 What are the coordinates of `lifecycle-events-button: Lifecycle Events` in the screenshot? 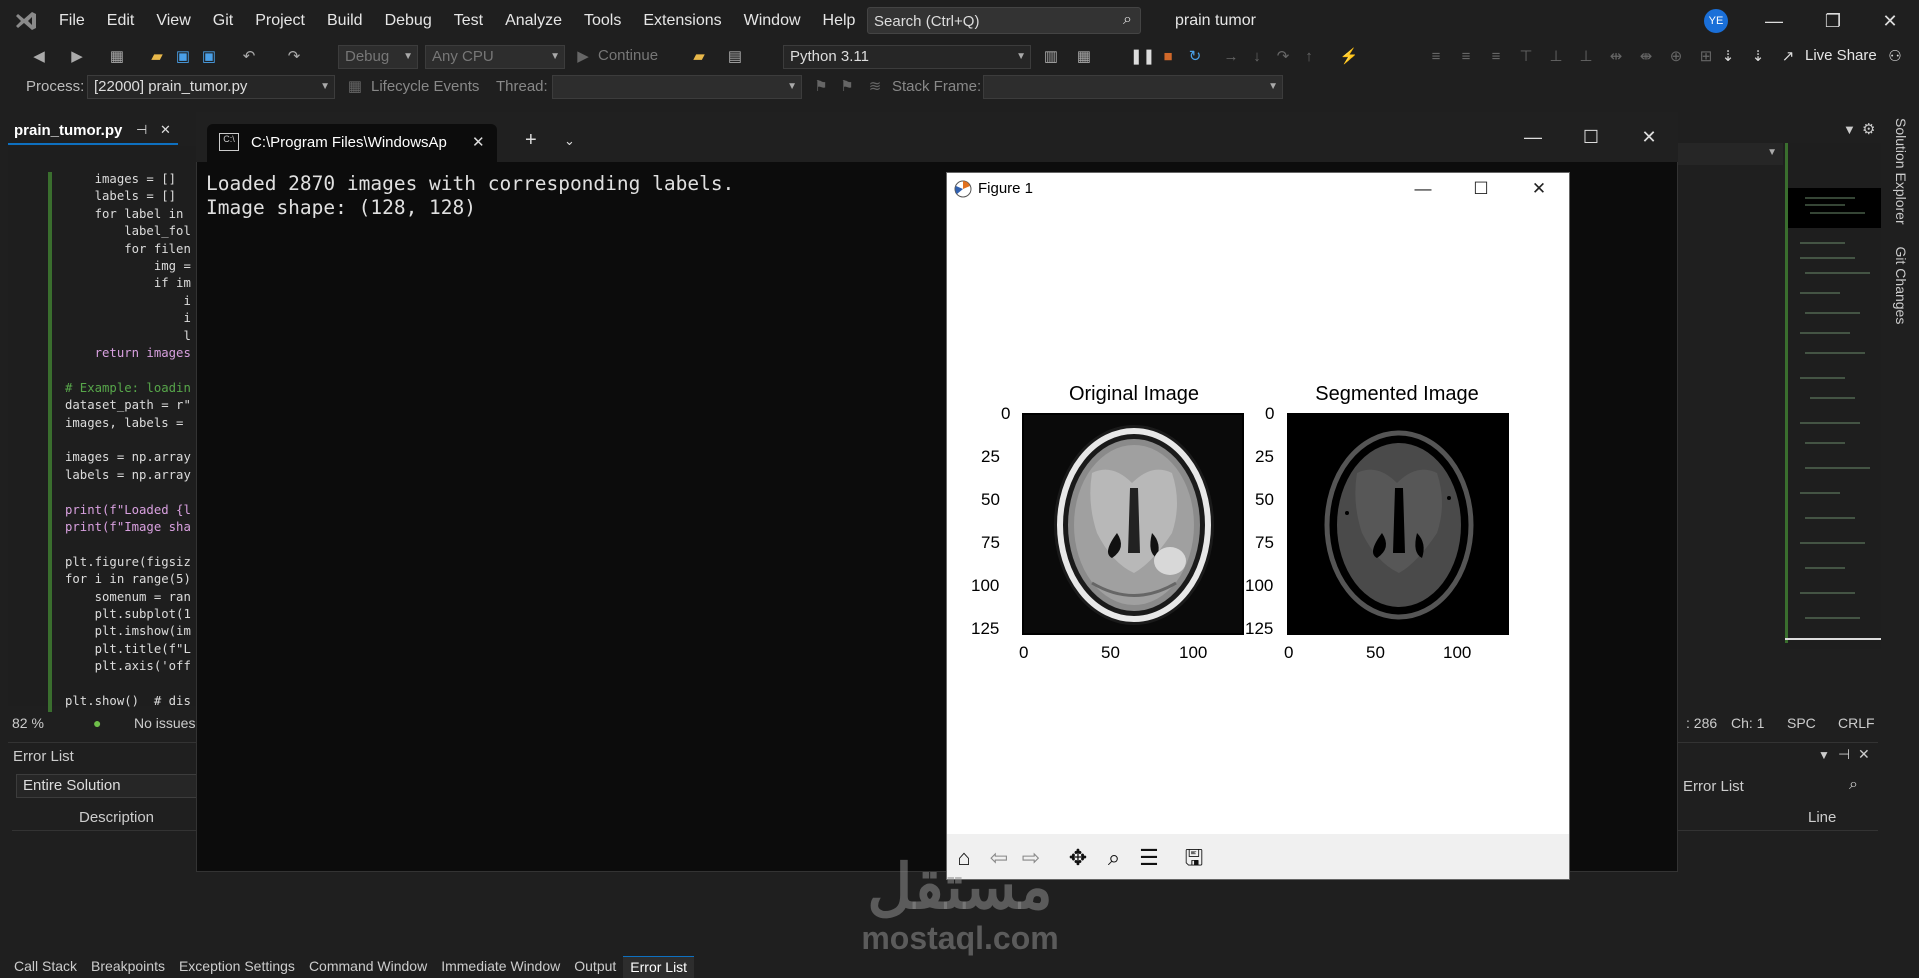 It's located at (425, 86).